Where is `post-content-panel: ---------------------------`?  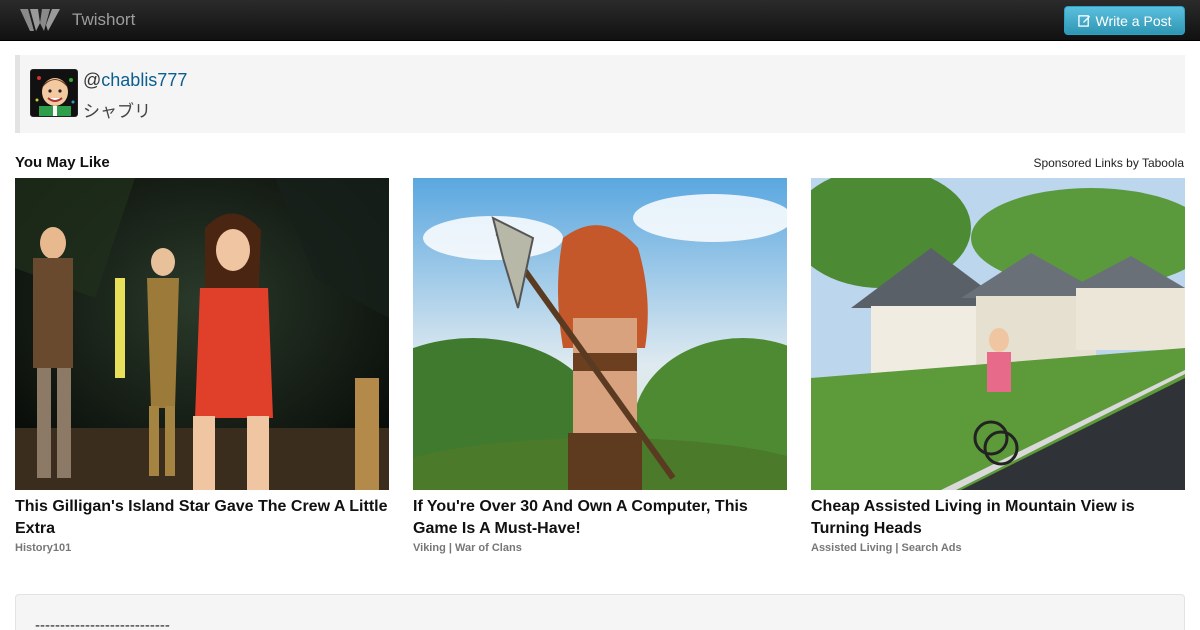
post-content-panel: --------------------------- is located at coordinates (600, 612).